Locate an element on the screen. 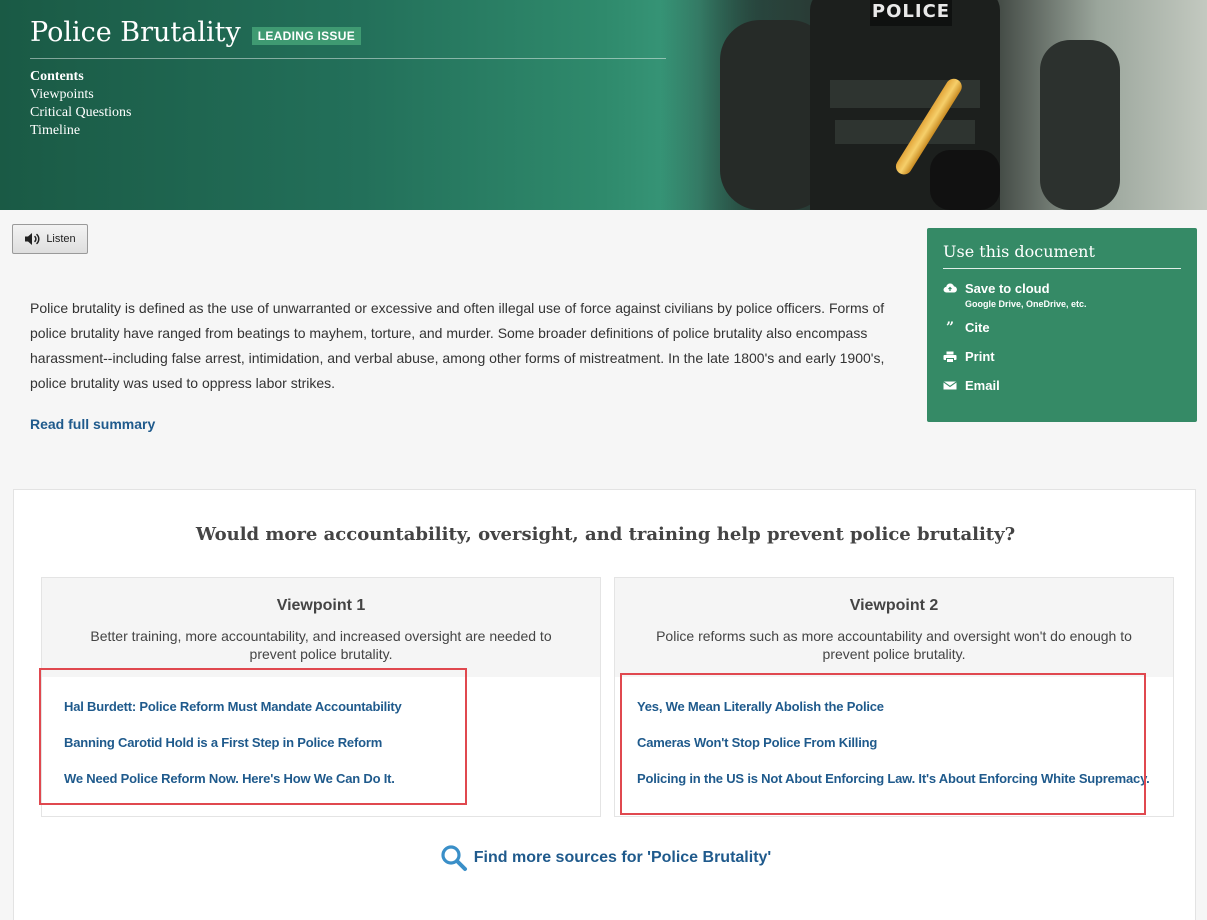 The image size is (1207, 920). nav-timeline: Timeline is located at coordinates (81, 131).